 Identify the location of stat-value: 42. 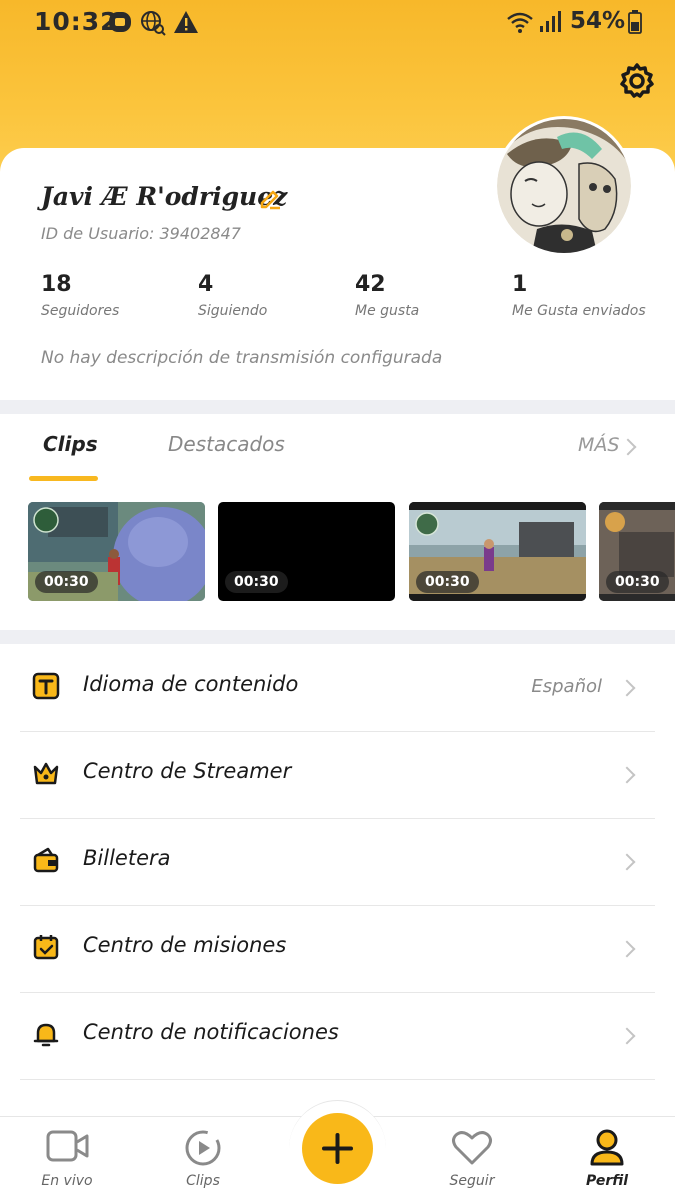
(370, 284).